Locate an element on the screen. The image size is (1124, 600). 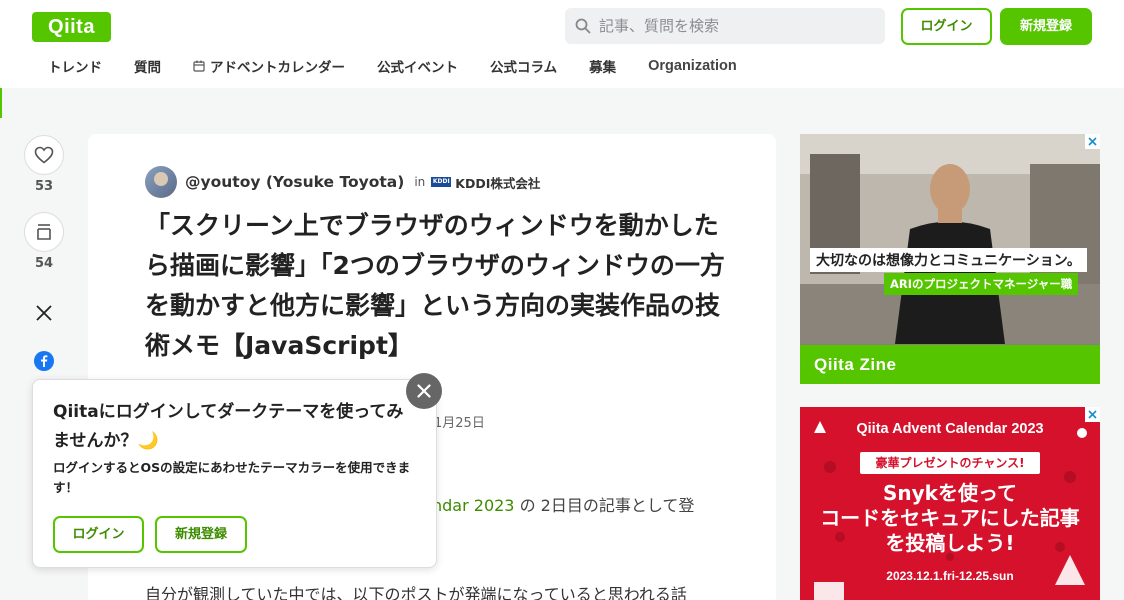
stock-button is located at coordinates (44, 232).